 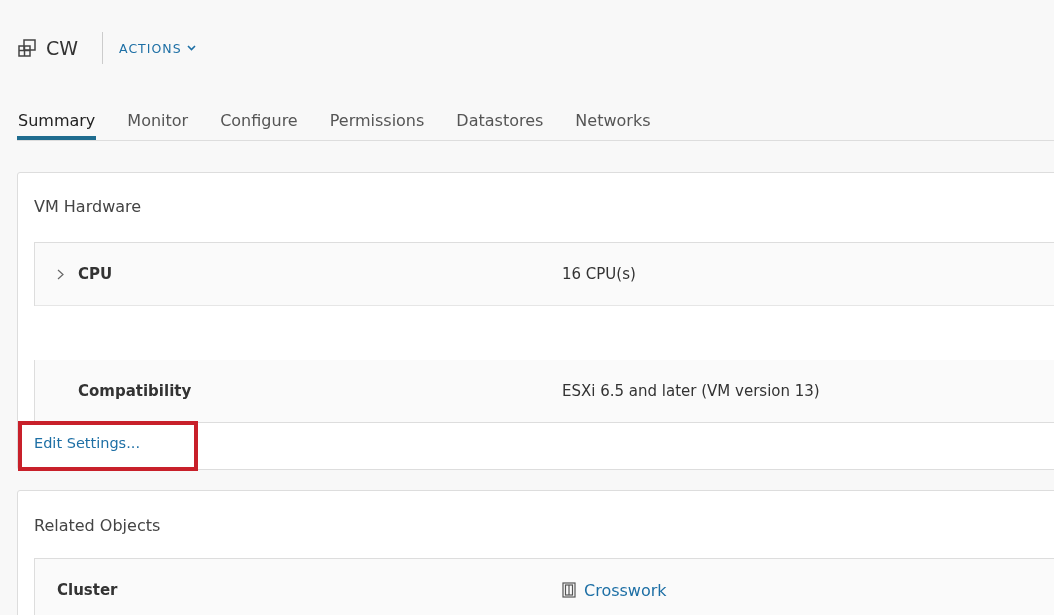 I want to click on chevron-right-icon, so click(x=60, y=274).